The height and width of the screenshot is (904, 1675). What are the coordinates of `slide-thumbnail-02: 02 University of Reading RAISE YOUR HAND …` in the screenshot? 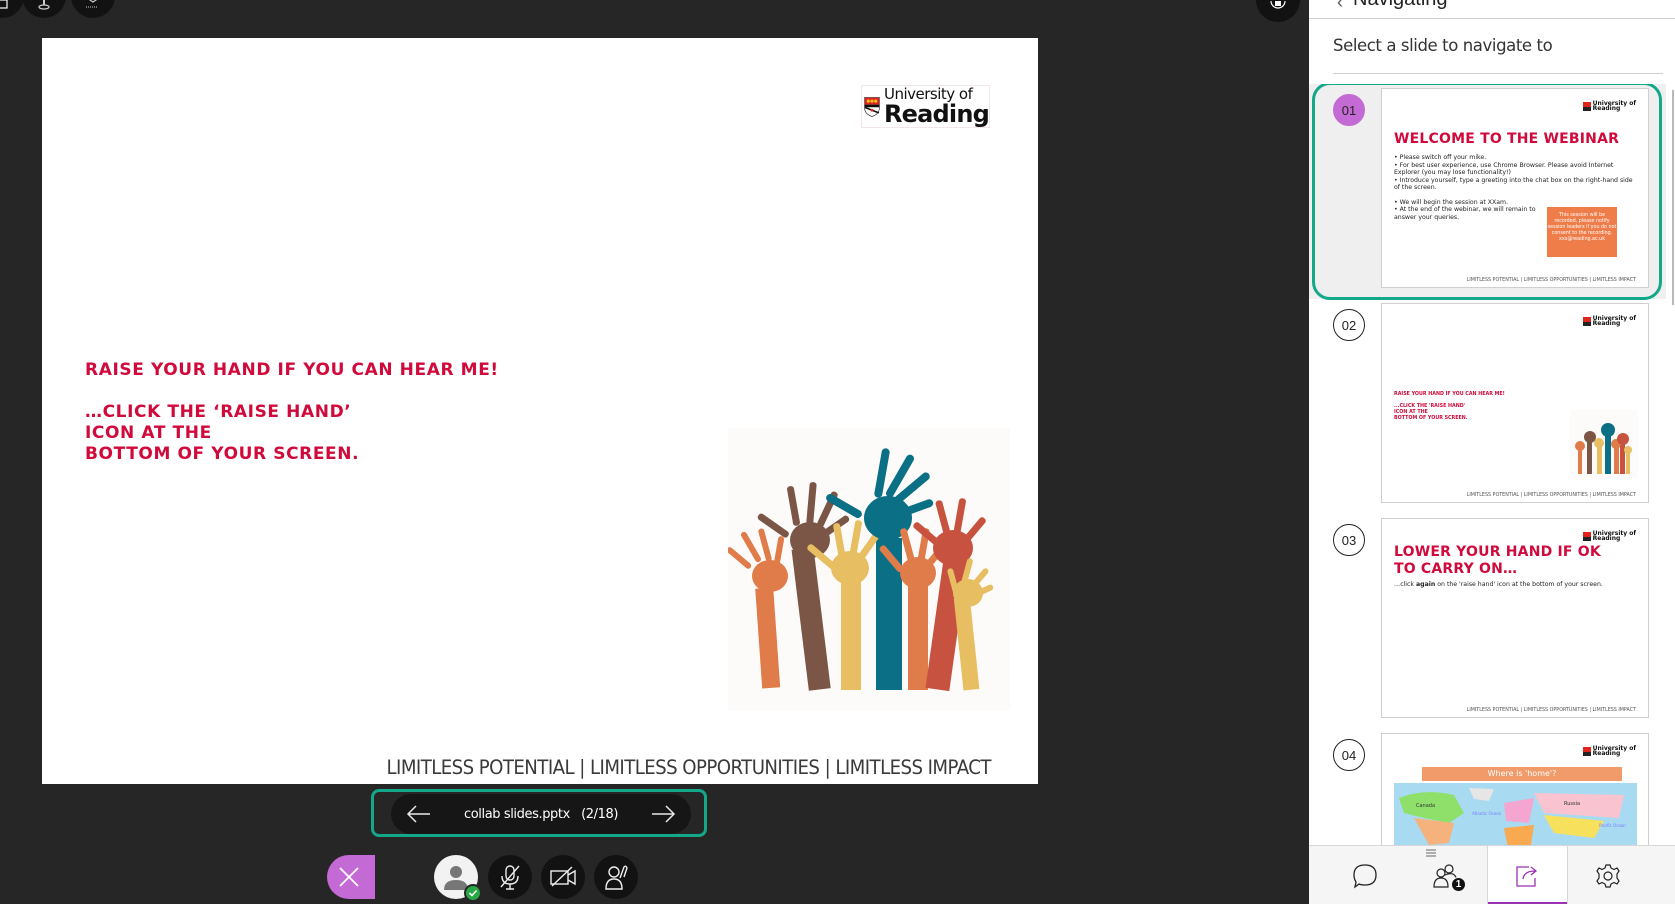 It's located at (1487, 406).